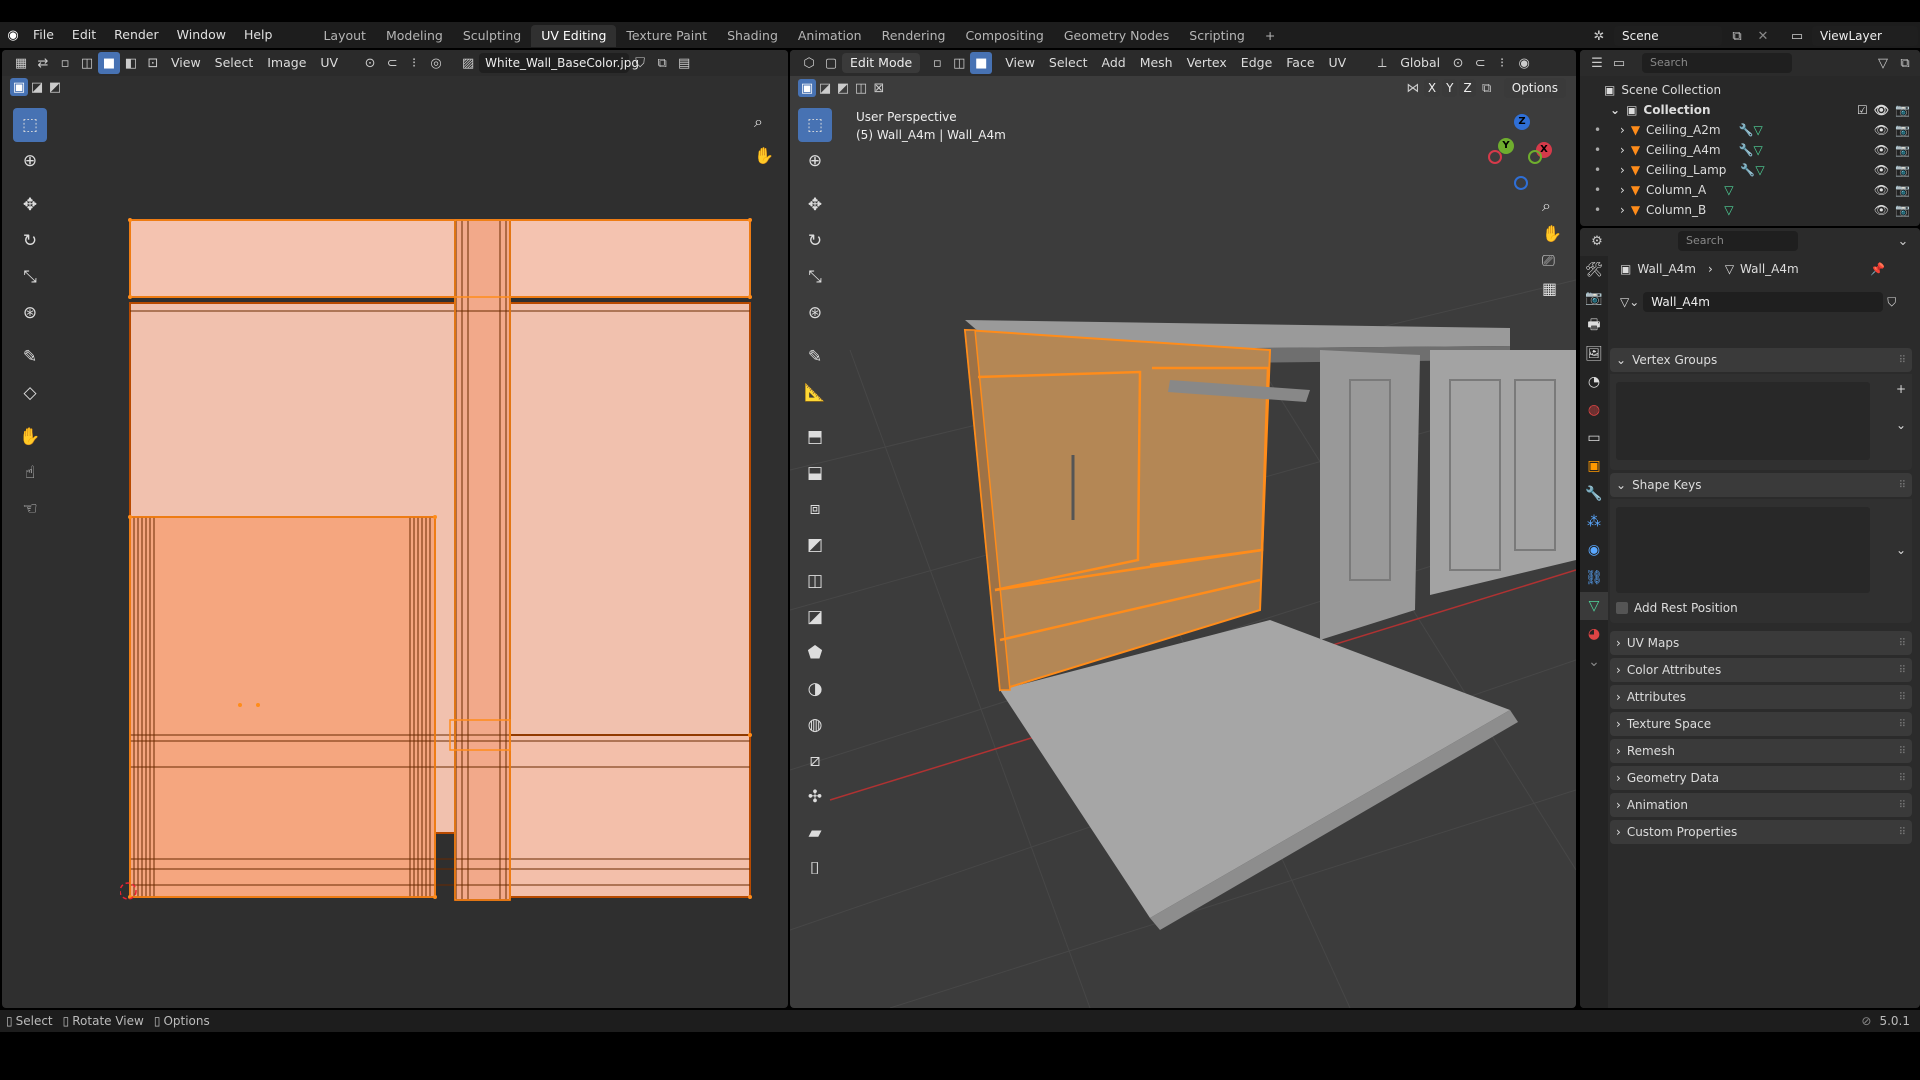 This screenshot has height=1080, width=1920. I want to click on outliner-item: • › ▼ Column_B ▽ 👁 📷, so click(1750, 210).